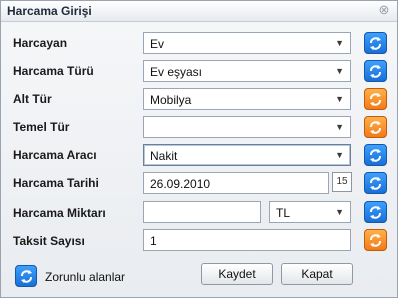 The width and height of the screenshot is (398, 298). What do you see at coordinates (41, 127) in the screenshot?
I see `label-temel-tur: Temel Tür` at bounding box center [41, 127].